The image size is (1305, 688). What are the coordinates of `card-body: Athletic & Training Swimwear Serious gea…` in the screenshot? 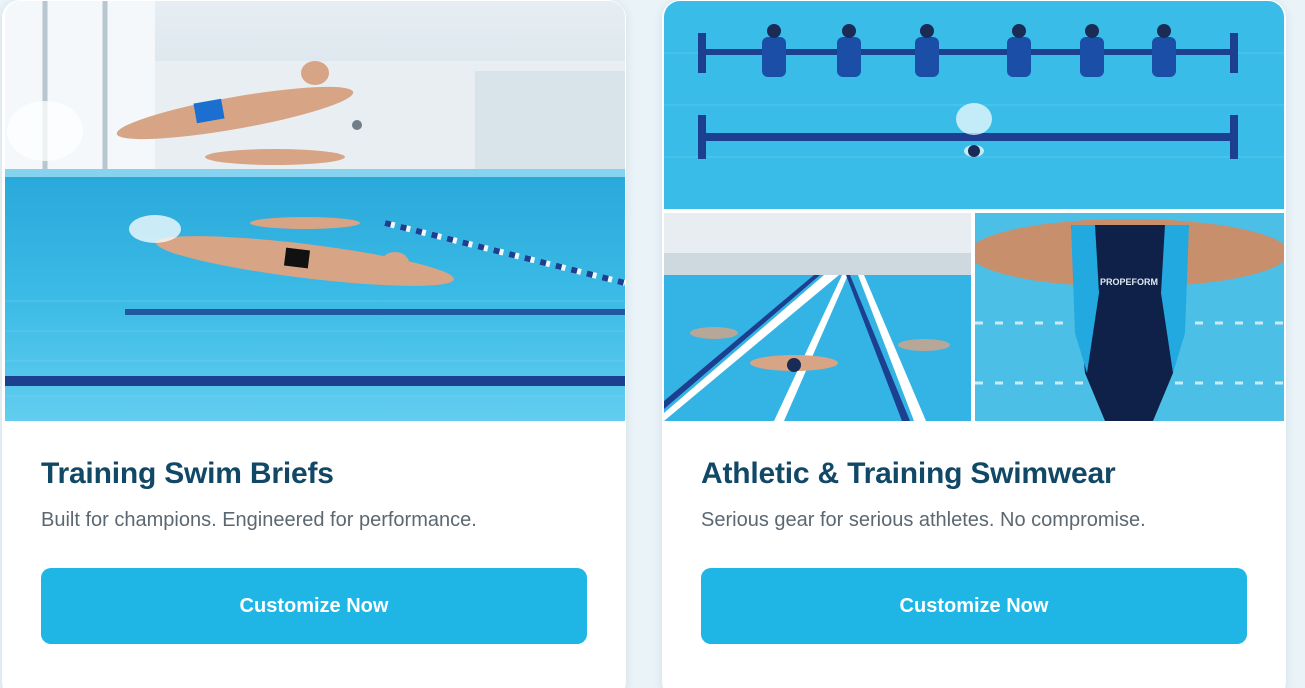 It's located at (975, 549).